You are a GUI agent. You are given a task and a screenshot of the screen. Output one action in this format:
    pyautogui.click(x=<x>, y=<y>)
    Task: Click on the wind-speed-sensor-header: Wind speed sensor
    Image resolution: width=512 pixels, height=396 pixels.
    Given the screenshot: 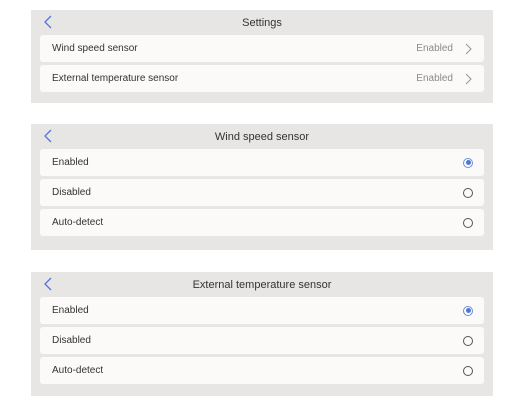 What is the action you would take?
    pyautogui.click(x=262, y=136)
    